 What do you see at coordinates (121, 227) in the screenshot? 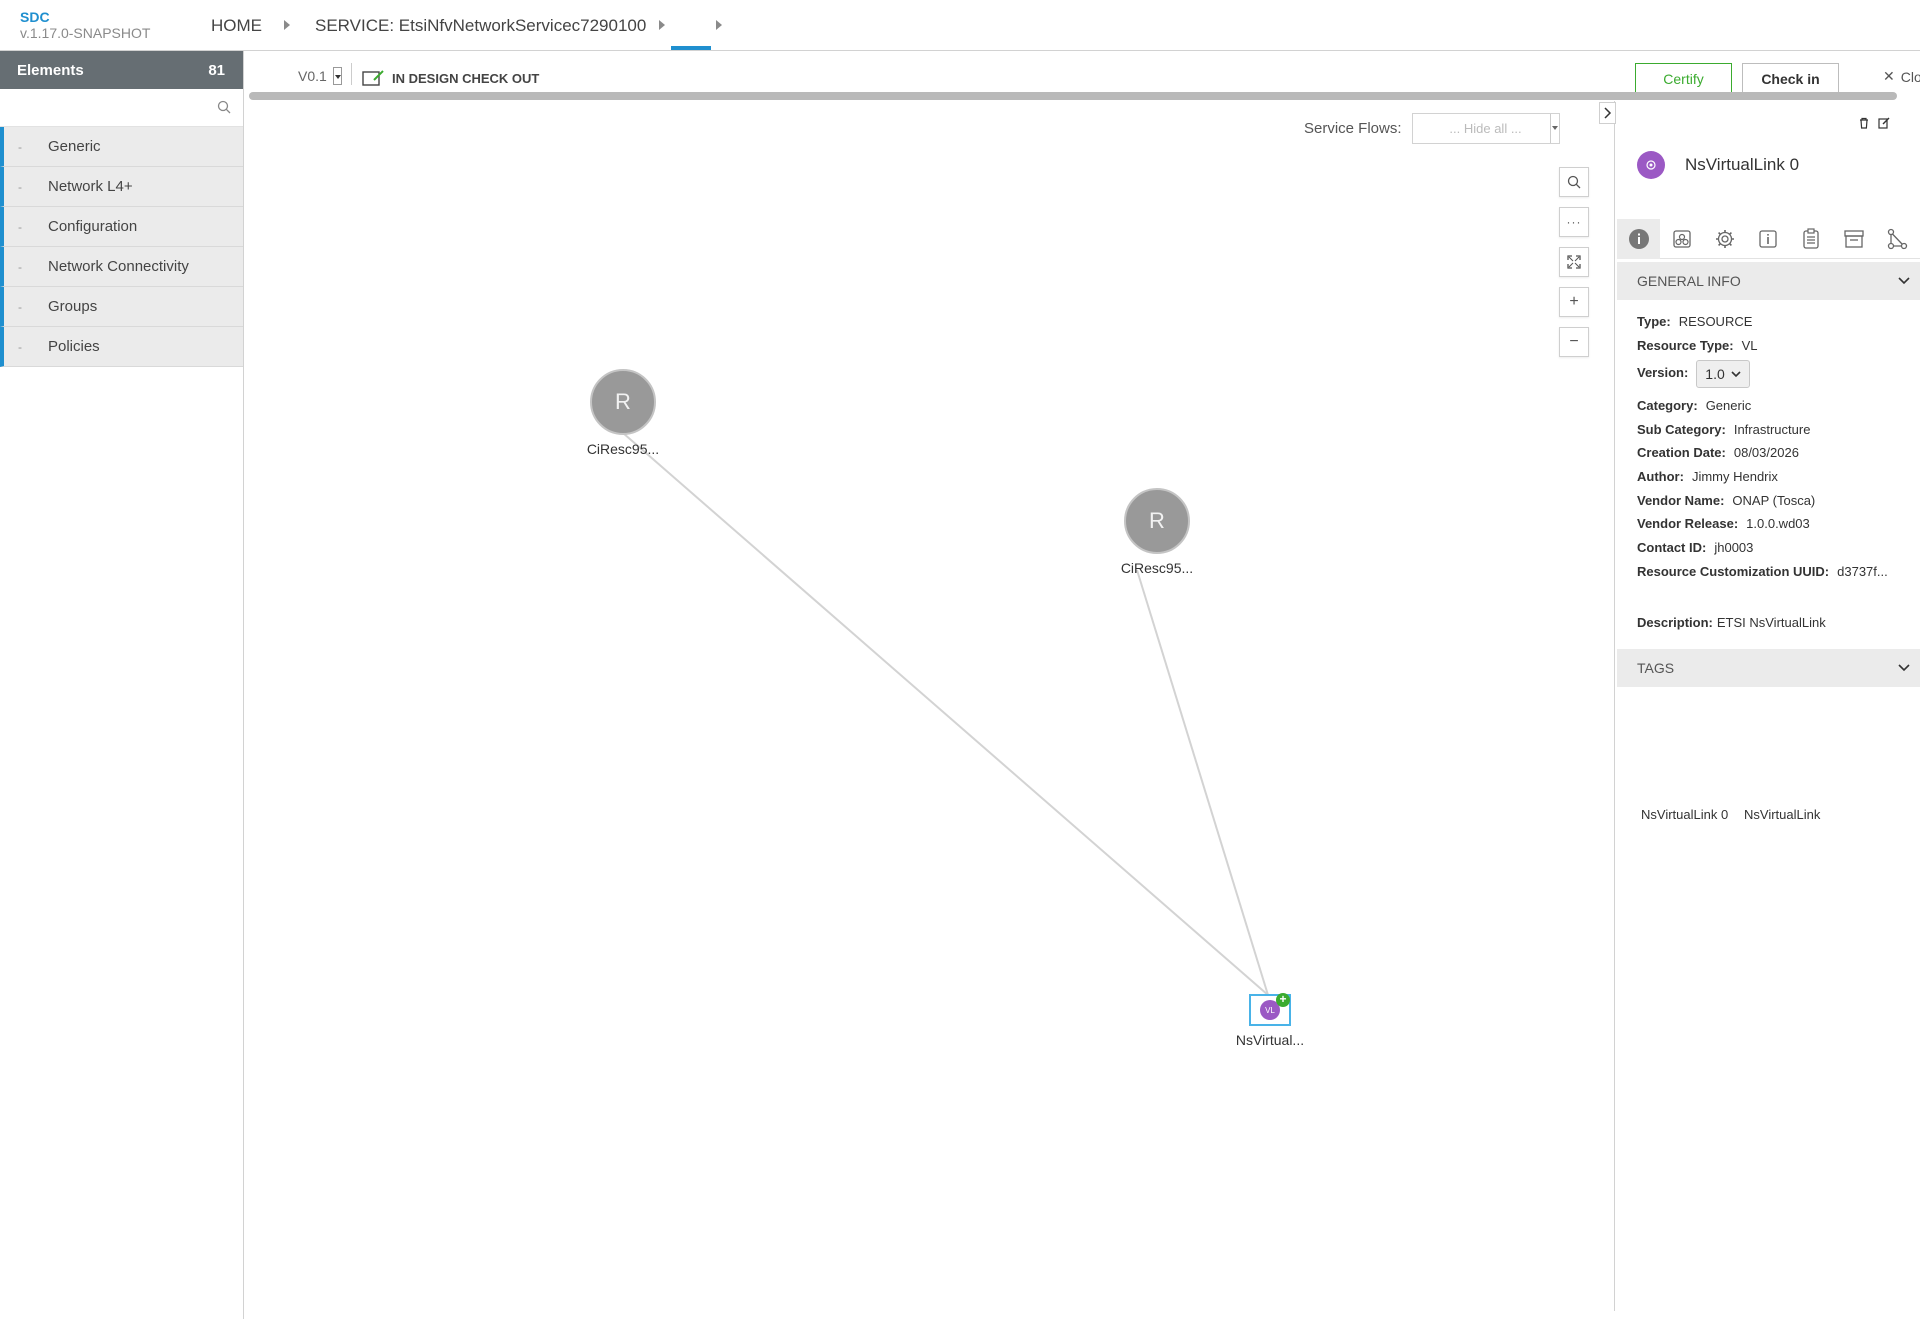
I see `palette-group-configuration: - Configuration` at bounding box center [121, 227].